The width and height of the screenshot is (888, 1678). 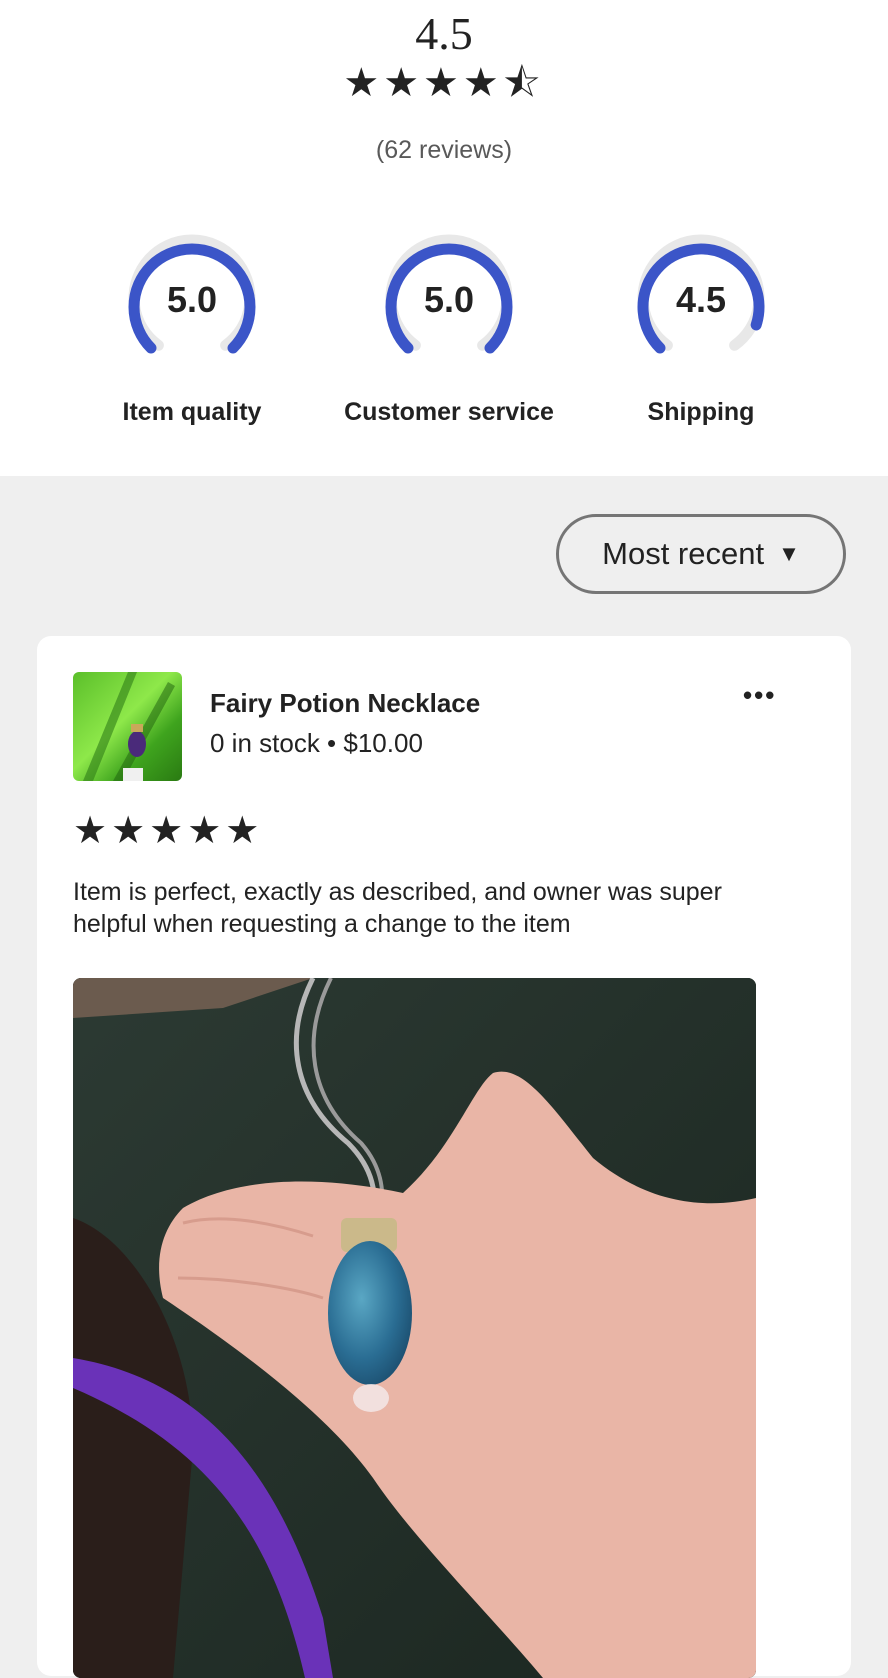 What do you see at coordinates (168, 831) in the screenshot?
I see `review-stars: ★★★★★` at bounding box center [168, 831].